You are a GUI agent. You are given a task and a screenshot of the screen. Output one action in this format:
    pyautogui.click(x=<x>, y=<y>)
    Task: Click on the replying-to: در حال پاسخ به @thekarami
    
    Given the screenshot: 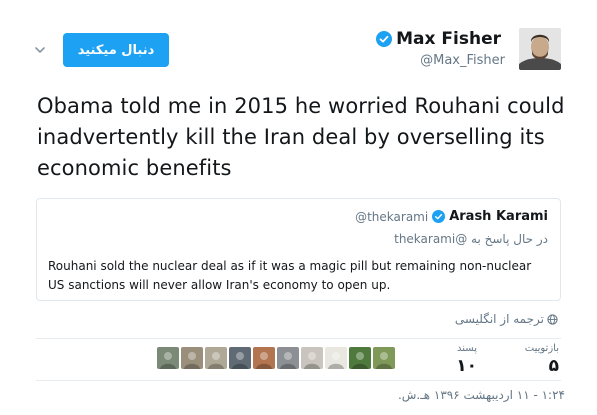 What is the action you would take?
    pyautogui.click(x=471, y=239)
    